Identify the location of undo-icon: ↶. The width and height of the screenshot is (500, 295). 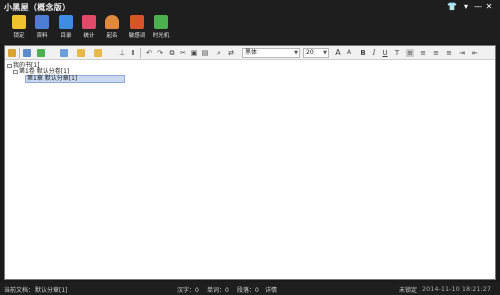
(149, 53).